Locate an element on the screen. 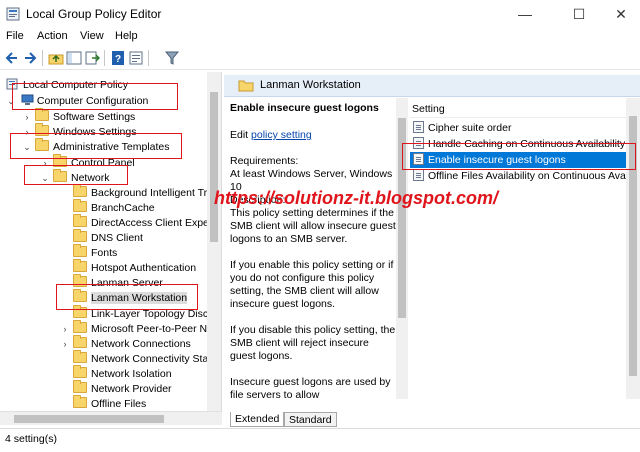  description-scrollbar is located at coordinates (402, 248).